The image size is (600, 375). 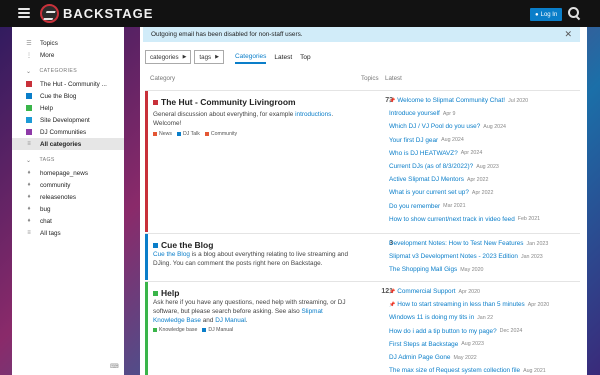 What do you see at coordinates (29, 43) in the screenshot?
I see `layers-icon: ☰` at bounding box center [29, 43].